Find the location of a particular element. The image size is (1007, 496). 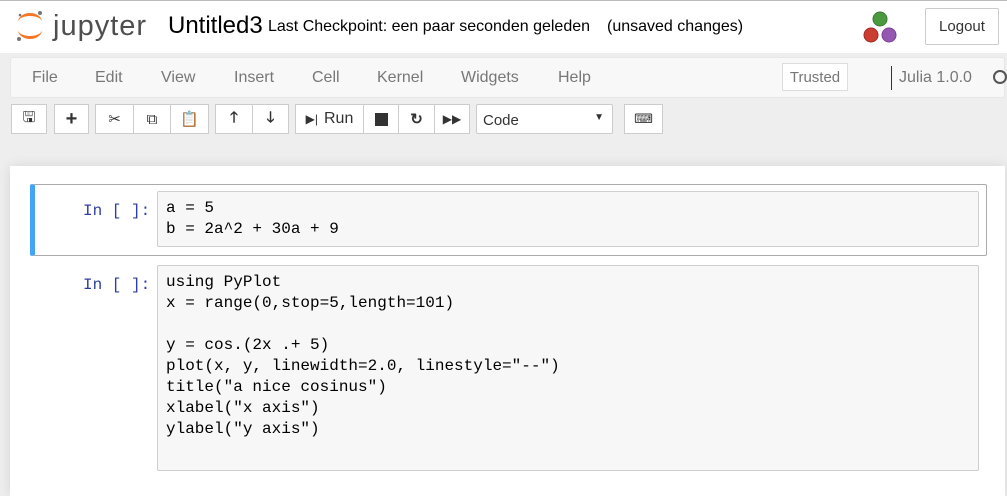

unsaved-status: (unsaved changes) is located at coordinates (675, 26).